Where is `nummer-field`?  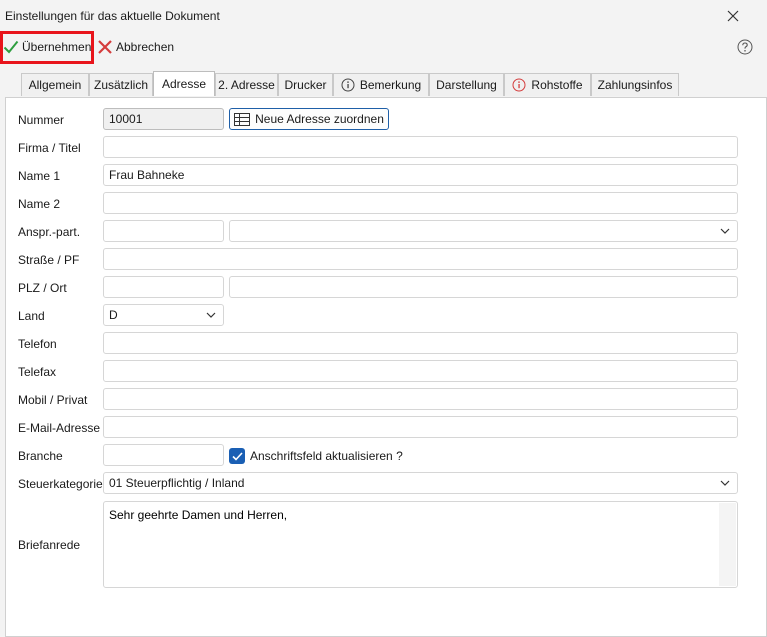 nummer-field is located at coordinates (163, 119).